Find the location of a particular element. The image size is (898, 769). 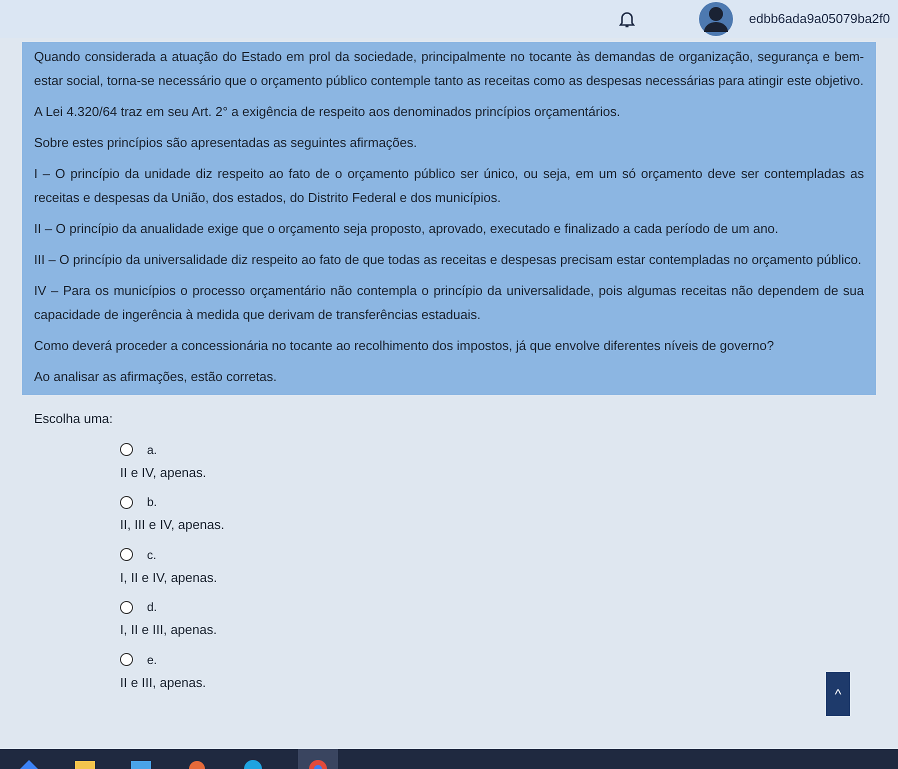

option-letter: d. is located at coordinates (152, 607).